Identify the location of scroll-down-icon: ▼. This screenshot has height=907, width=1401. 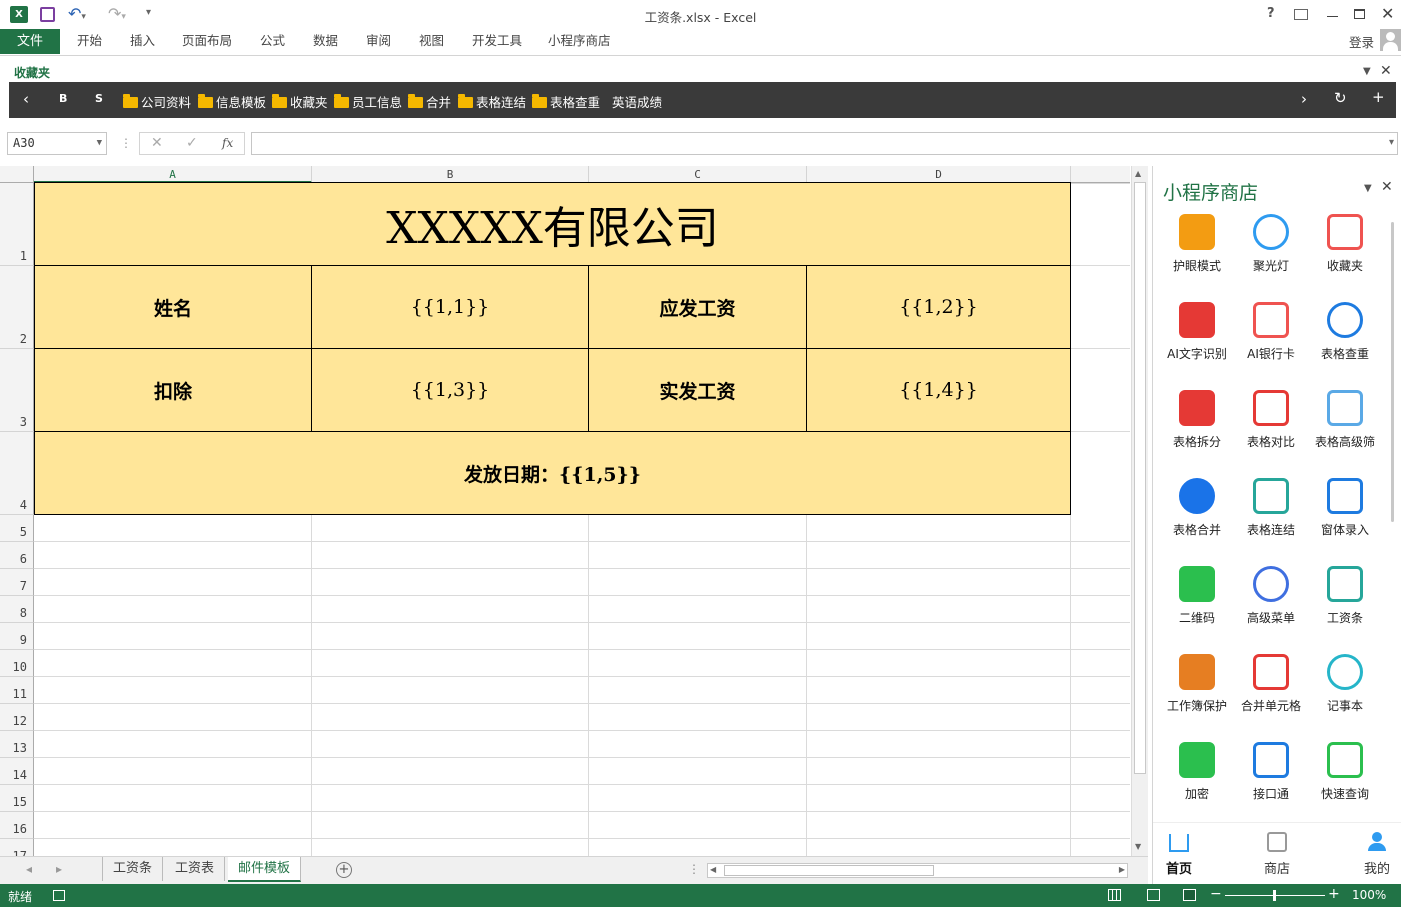
(1138, 846).